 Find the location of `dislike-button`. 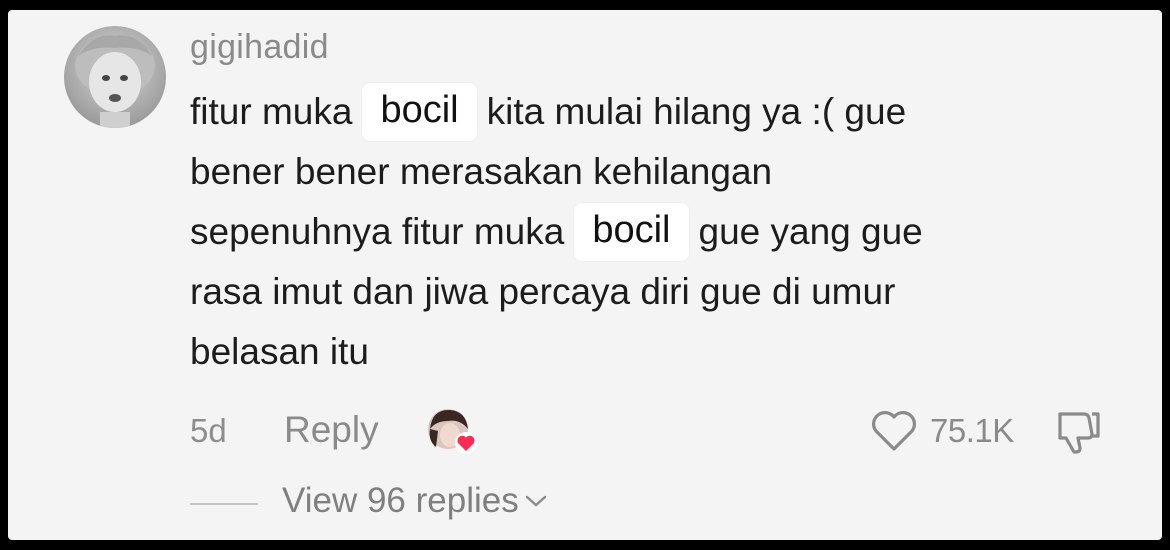

dislike-button is located at coordinates (1079, 431).